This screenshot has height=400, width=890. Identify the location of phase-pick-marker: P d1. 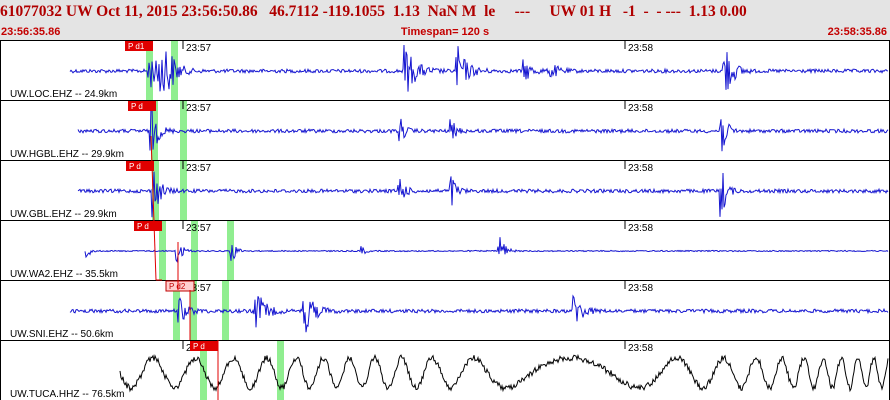
(139, 46).